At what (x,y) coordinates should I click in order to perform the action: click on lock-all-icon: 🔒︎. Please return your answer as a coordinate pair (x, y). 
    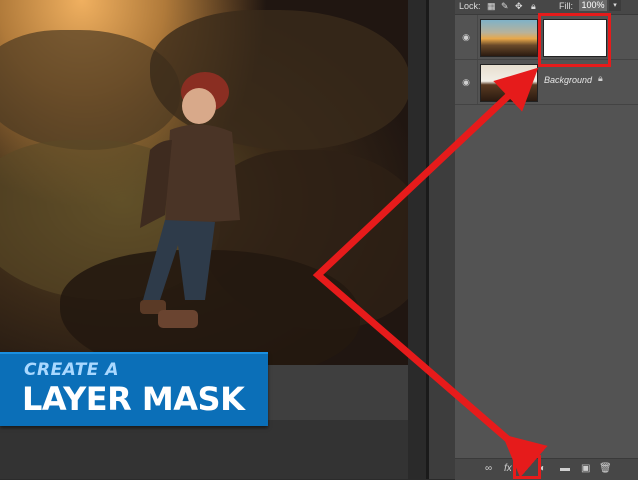
    Looking at the image, I should click on (533, 6).